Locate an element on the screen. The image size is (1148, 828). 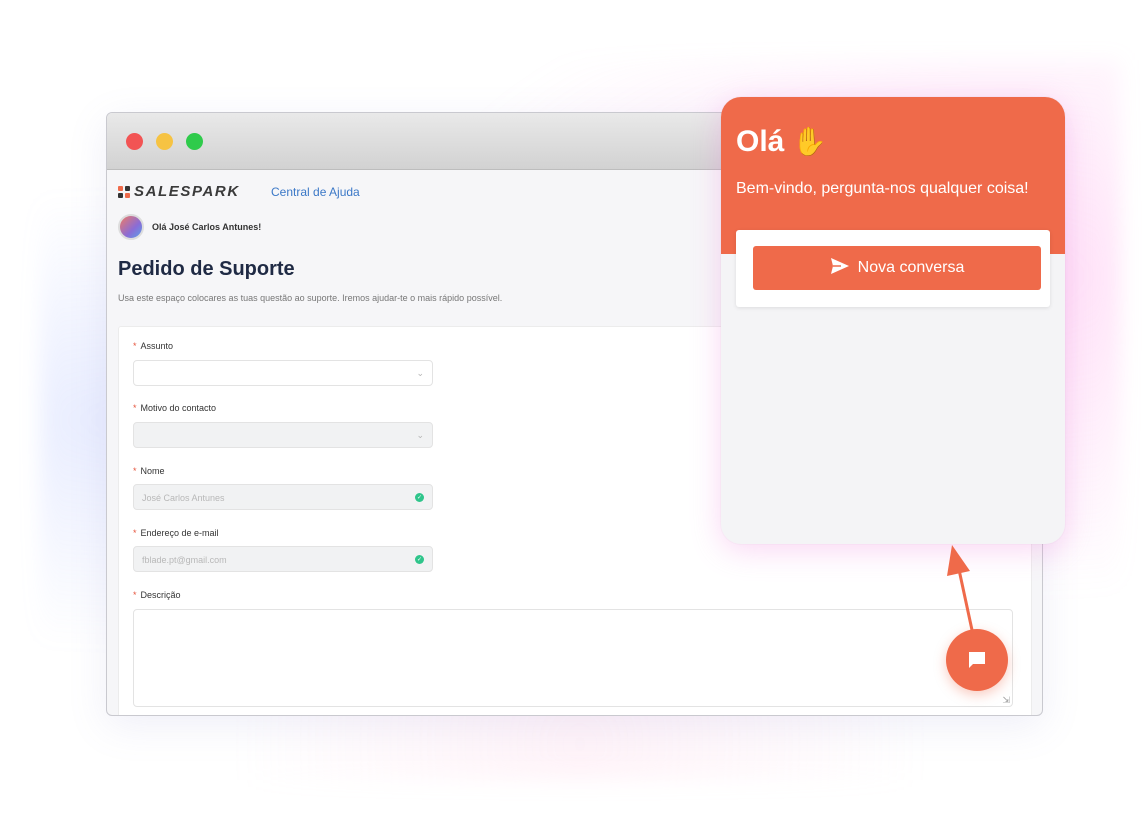
pointer-arrow-icon is located at coordinates (960, 588).